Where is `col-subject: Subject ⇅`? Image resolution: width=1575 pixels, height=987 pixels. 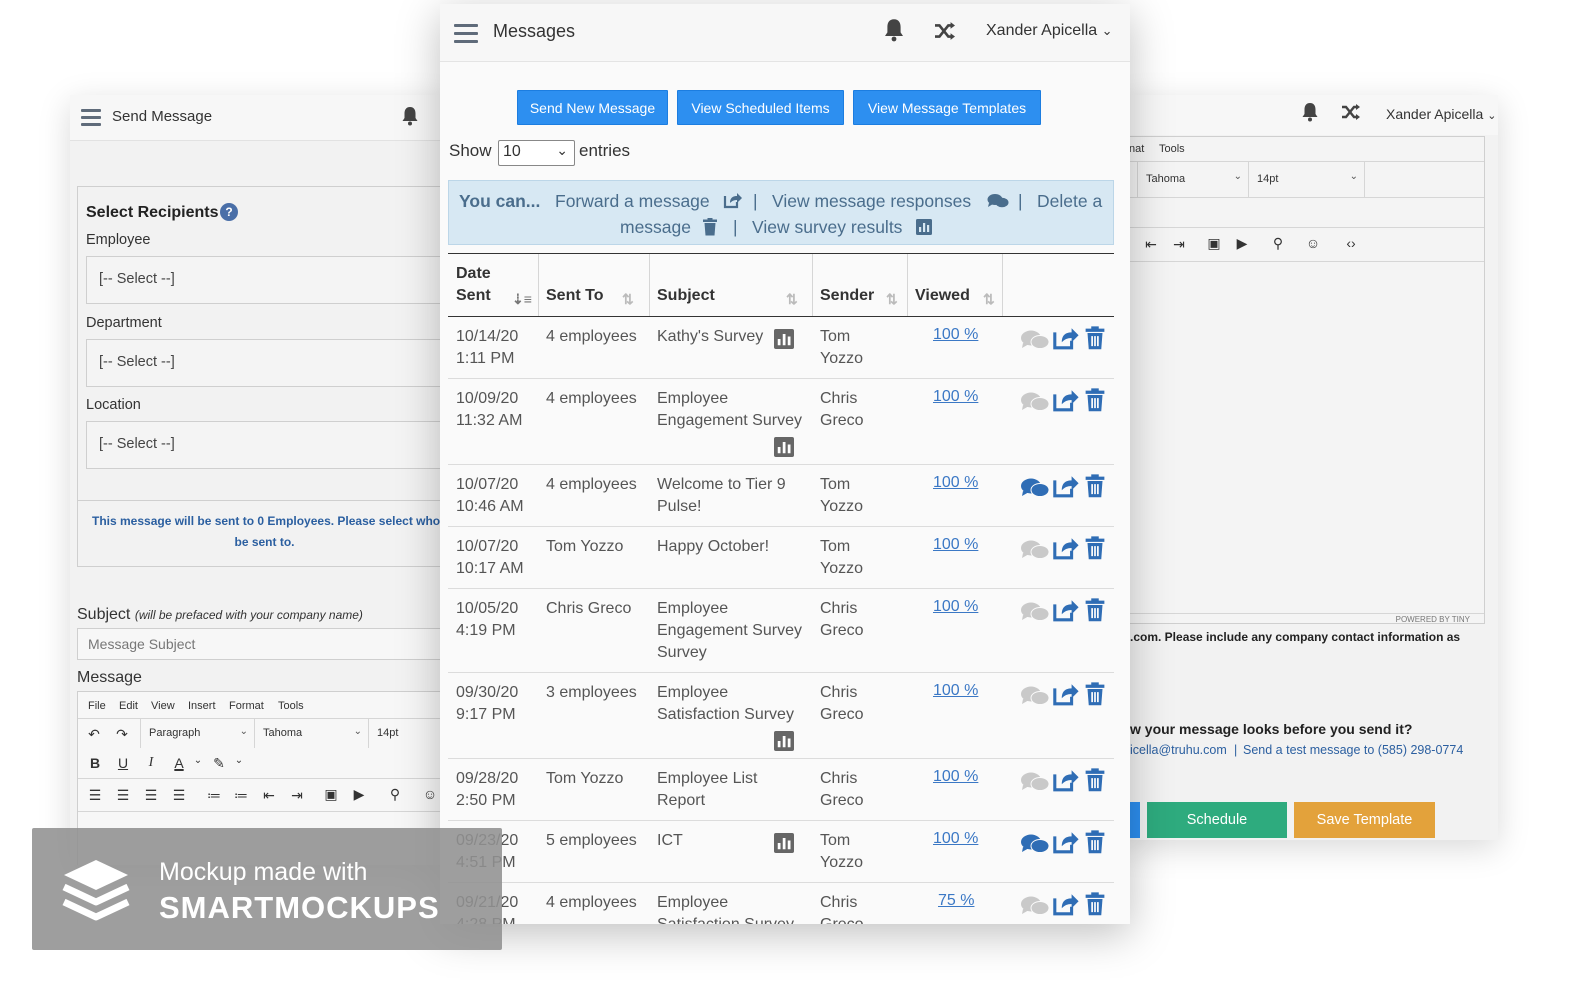
col-subject: Subject ⇅ is located at coordinates (730, 285).